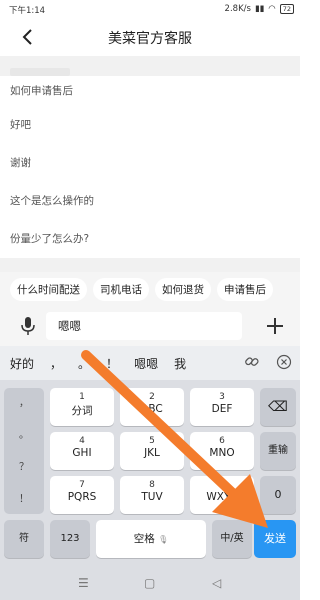 This screenshot has height=600, width=320. What do you see at coordinates (150, 239) in the screenshot?
I see `faq-item: 份量少了怎么办?` at bounding box center [150, 239].